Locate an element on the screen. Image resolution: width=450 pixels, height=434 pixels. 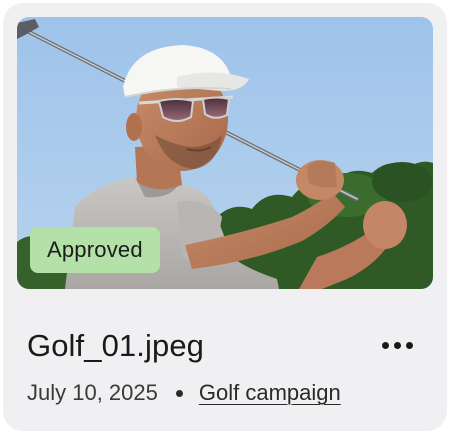
file-name: Golf_01.jpeg is located at coordinates (115, 345).